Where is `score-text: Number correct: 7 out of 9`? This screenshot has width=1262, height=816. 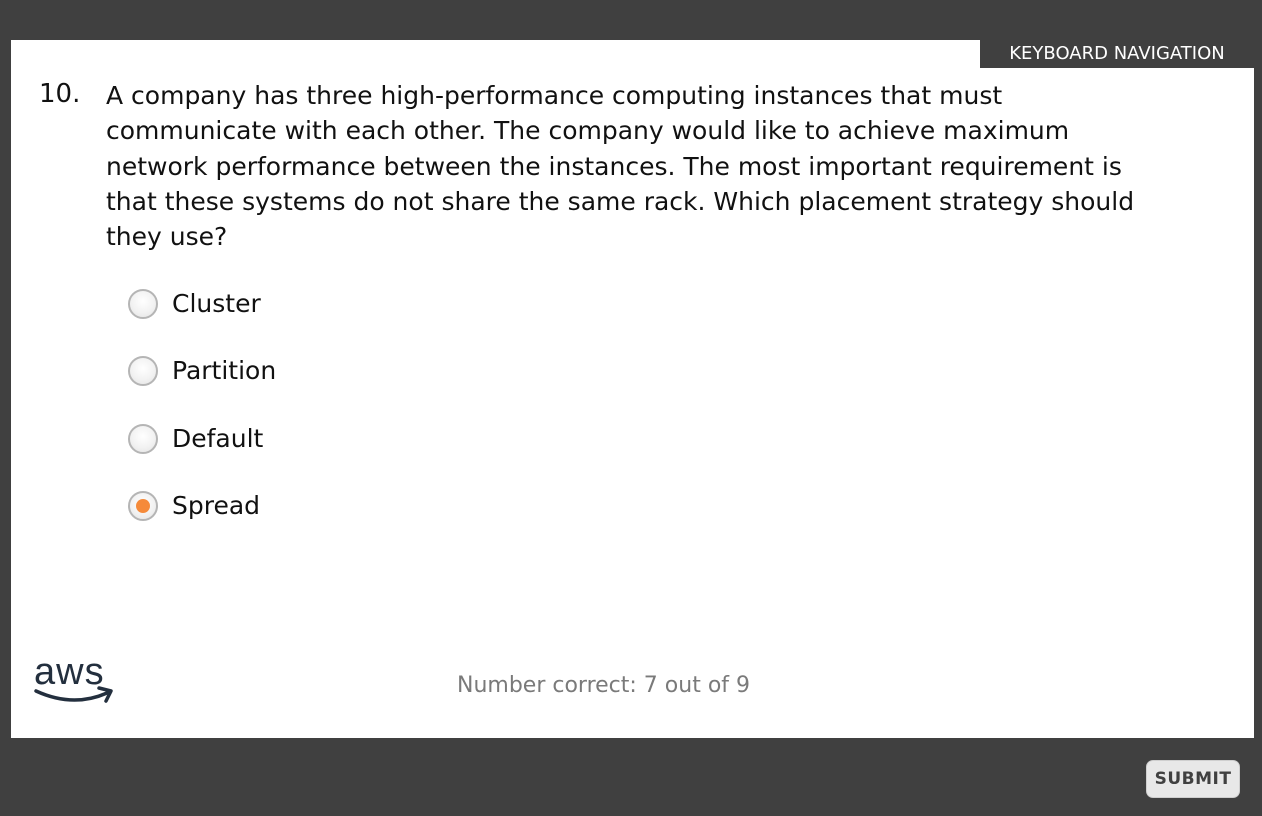 score-text: Number correct: 7 out of 9 is located at coordinates (604, 685).